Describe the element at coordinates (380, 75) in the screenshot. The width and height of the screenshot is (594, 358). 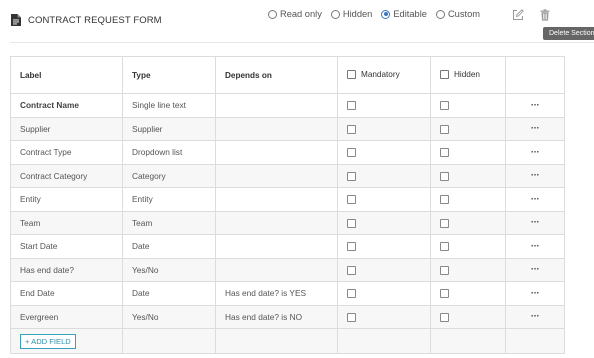
I see `mandatory-header-label: Mandatory` at that location.